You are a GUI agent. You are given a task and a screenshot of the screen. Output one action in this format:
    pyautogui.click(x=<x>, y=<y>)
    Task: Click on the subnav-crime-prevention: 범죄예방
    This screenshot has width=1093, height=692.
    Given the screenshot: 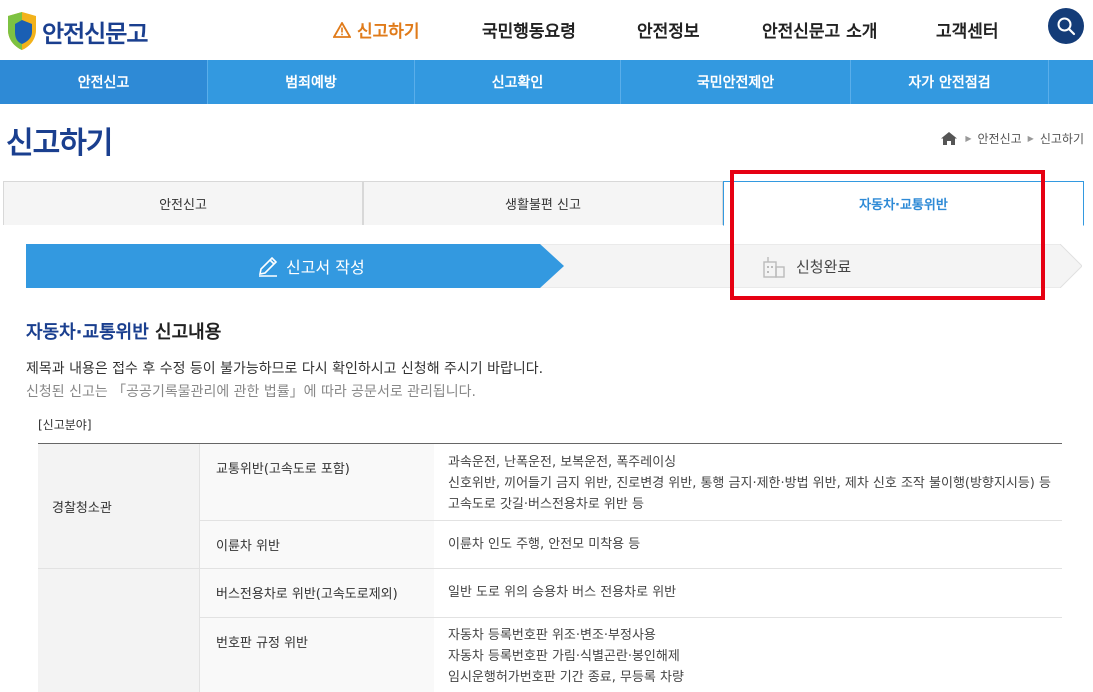 What is the action you would take?
    pyautogui.click(x=311, y=82)
    